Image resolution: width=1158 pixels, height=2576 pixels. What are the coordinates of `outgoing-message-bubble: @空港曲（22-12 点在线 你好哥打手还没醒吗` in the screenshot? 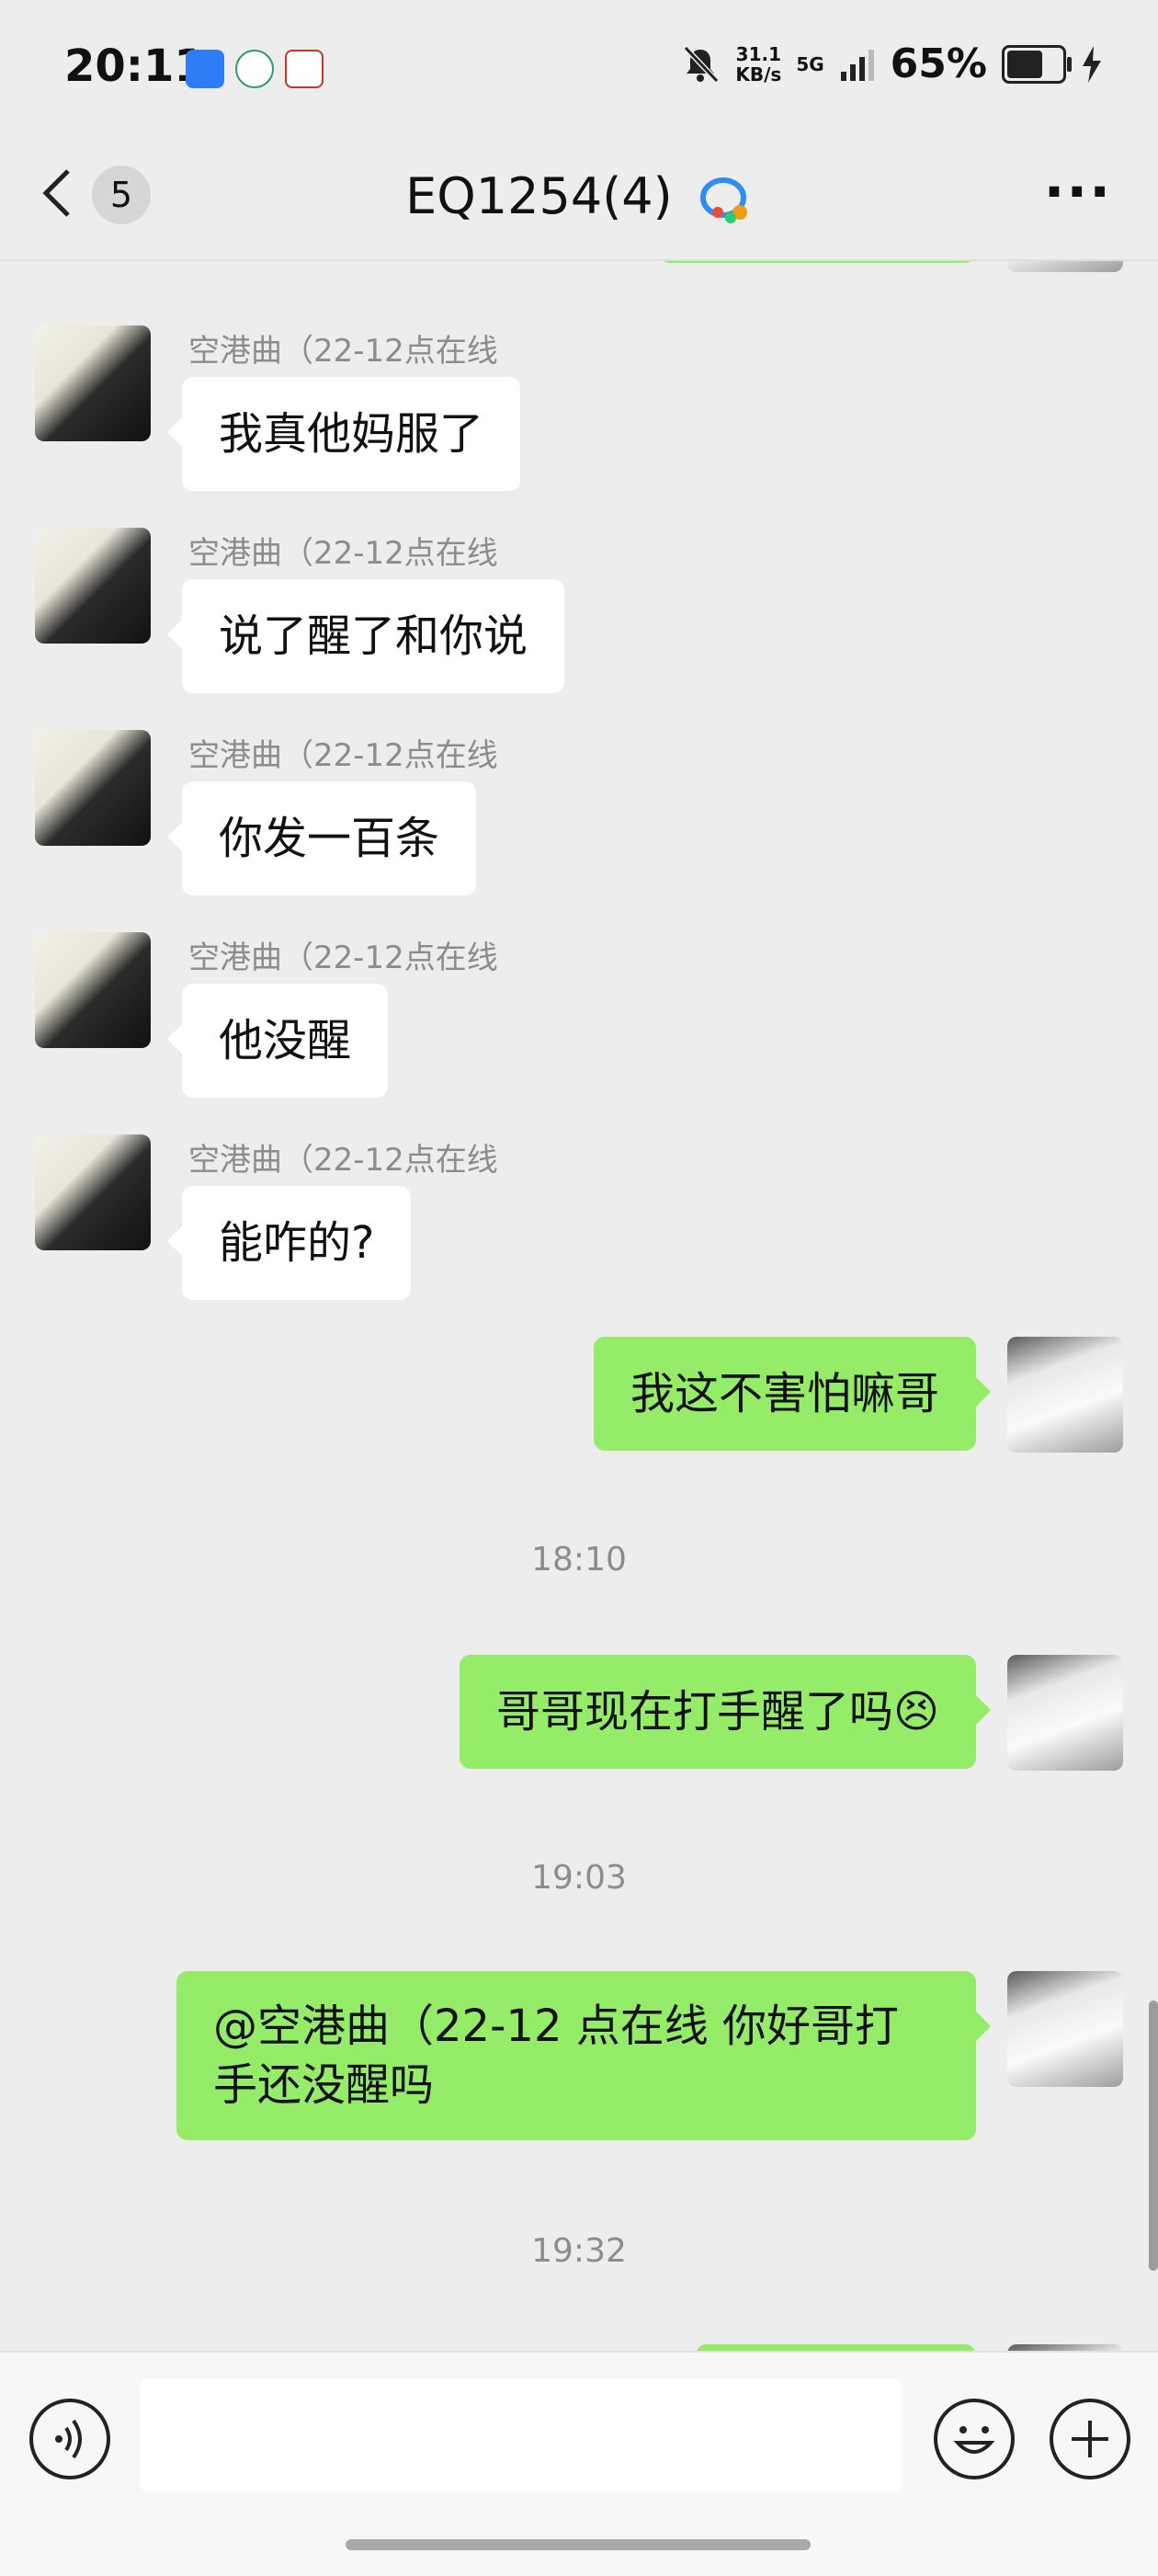 It's located at (583, 2055).